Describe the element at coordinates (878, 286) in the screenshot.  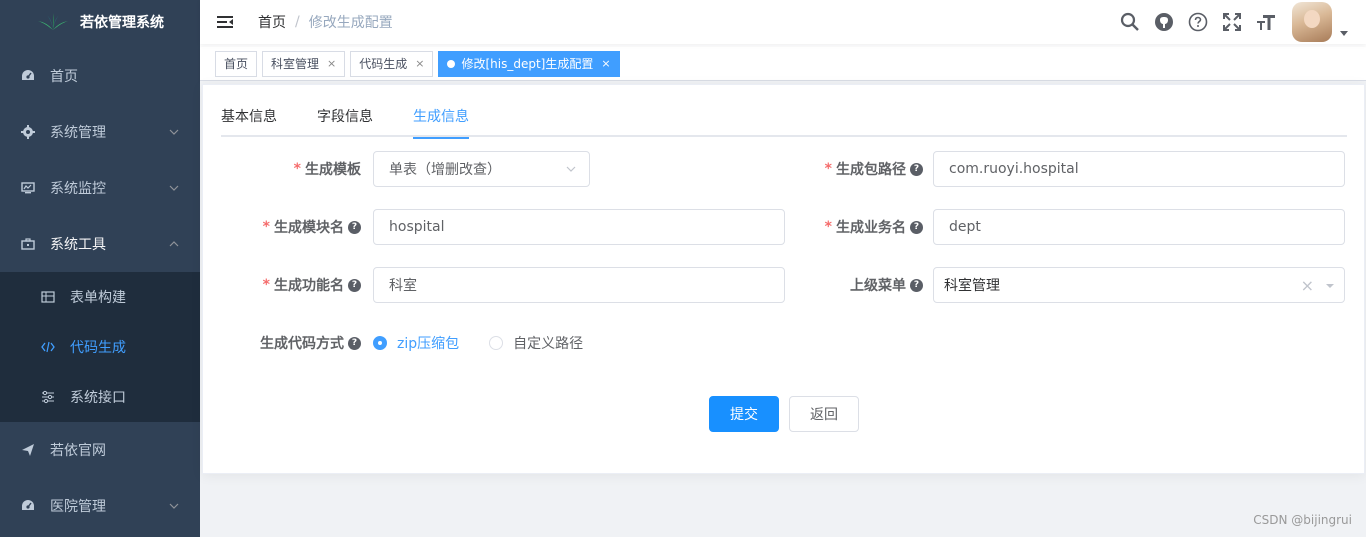
I see `label-text: 上级菜单` at that location.